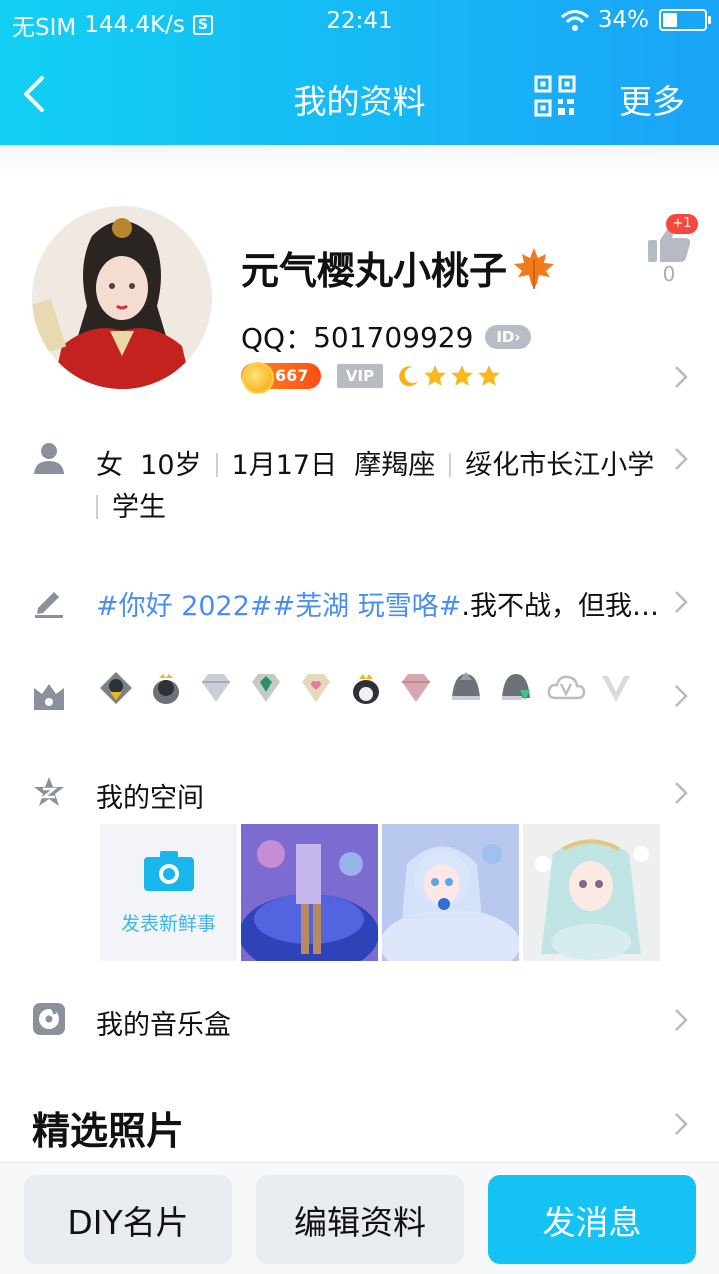  Describe the element at coordinates (517, 337) in the screenshot. I see `chevron-right-icon: ›` at that location.